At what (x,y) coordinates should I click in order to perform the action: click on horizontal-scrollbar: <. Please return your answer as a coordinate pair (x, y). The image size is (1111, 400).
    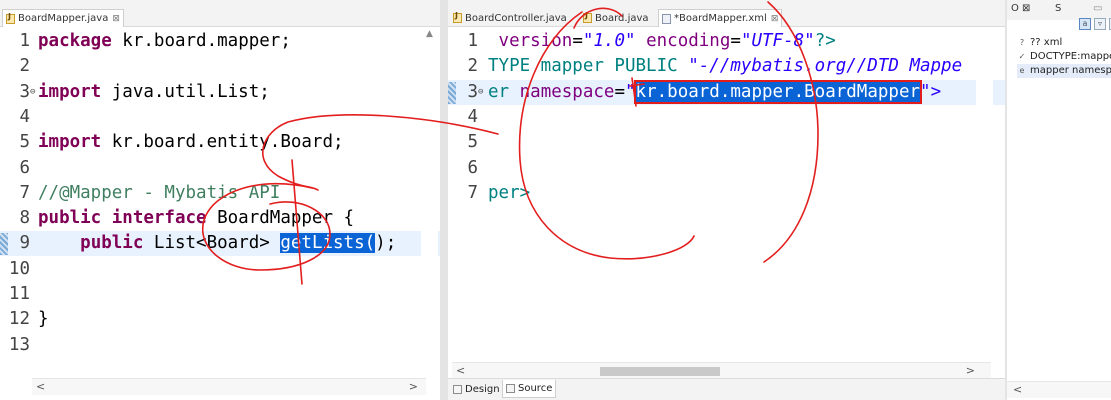
    Looking at the image, I should click on (1059, 389).